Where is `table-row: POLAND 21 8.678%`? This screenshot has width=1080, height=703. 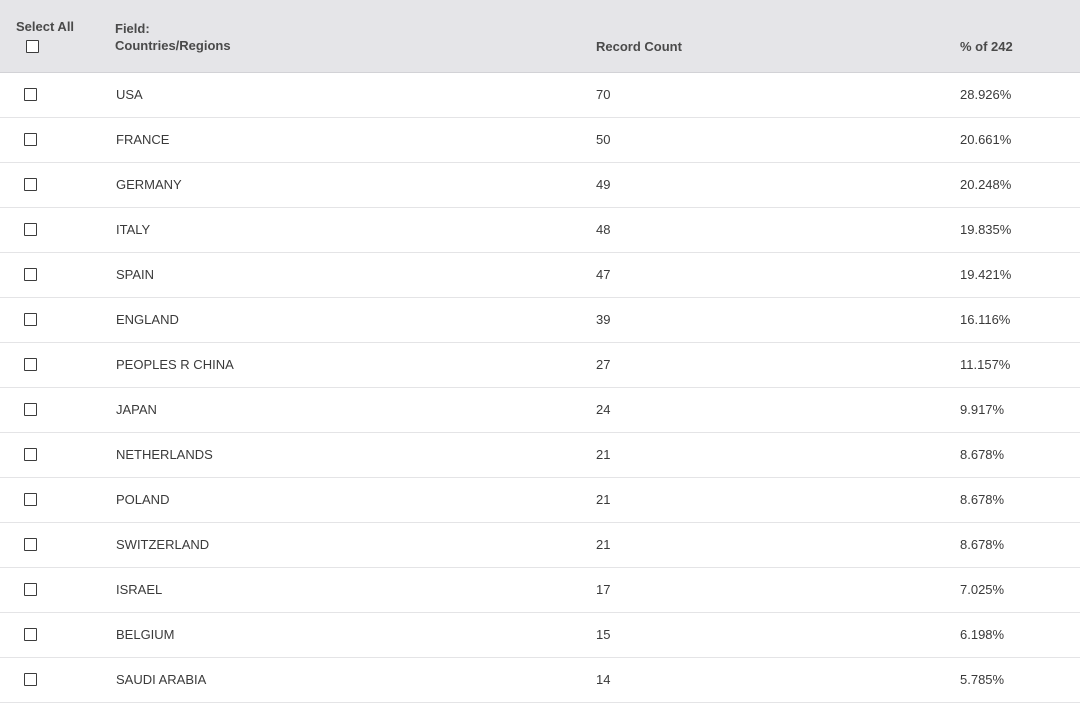
table-row: POLAND 21 8.678% is located at coordinates (540, 500).